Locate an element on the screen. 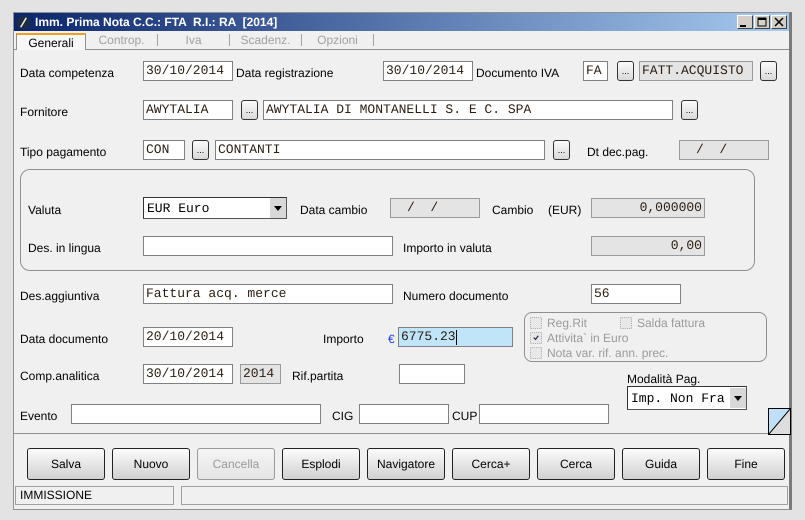 The height and width of the screenshot is (520, 805). input-field: 0,00 is located at coordinates (648, 246).